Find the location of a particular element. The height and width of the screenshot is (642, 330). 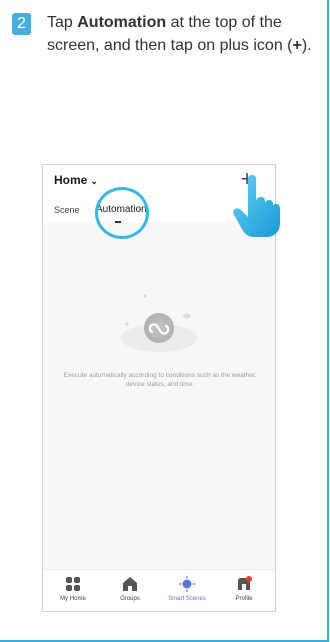

automation-highlight-circle is located at coordinates (122, 213).